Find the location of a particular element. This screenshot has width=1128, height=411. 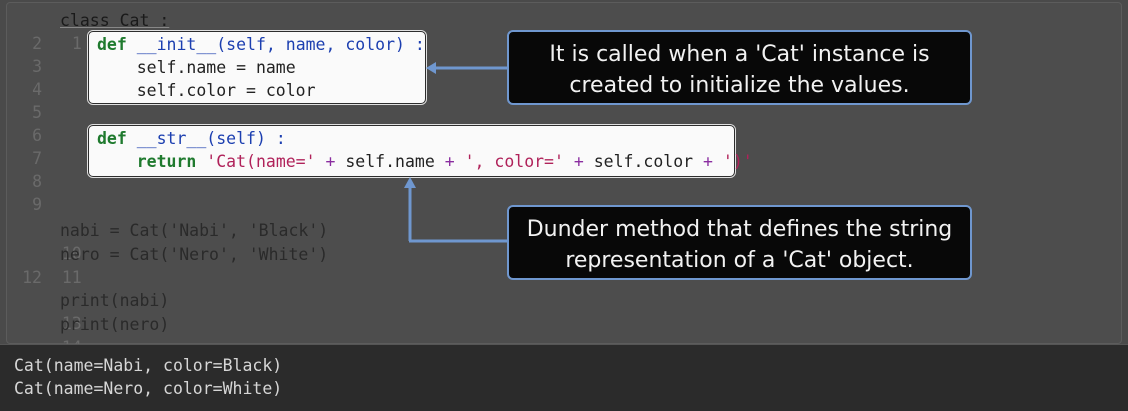

self-color-ref: self.color is located at coordinates (638, 161).